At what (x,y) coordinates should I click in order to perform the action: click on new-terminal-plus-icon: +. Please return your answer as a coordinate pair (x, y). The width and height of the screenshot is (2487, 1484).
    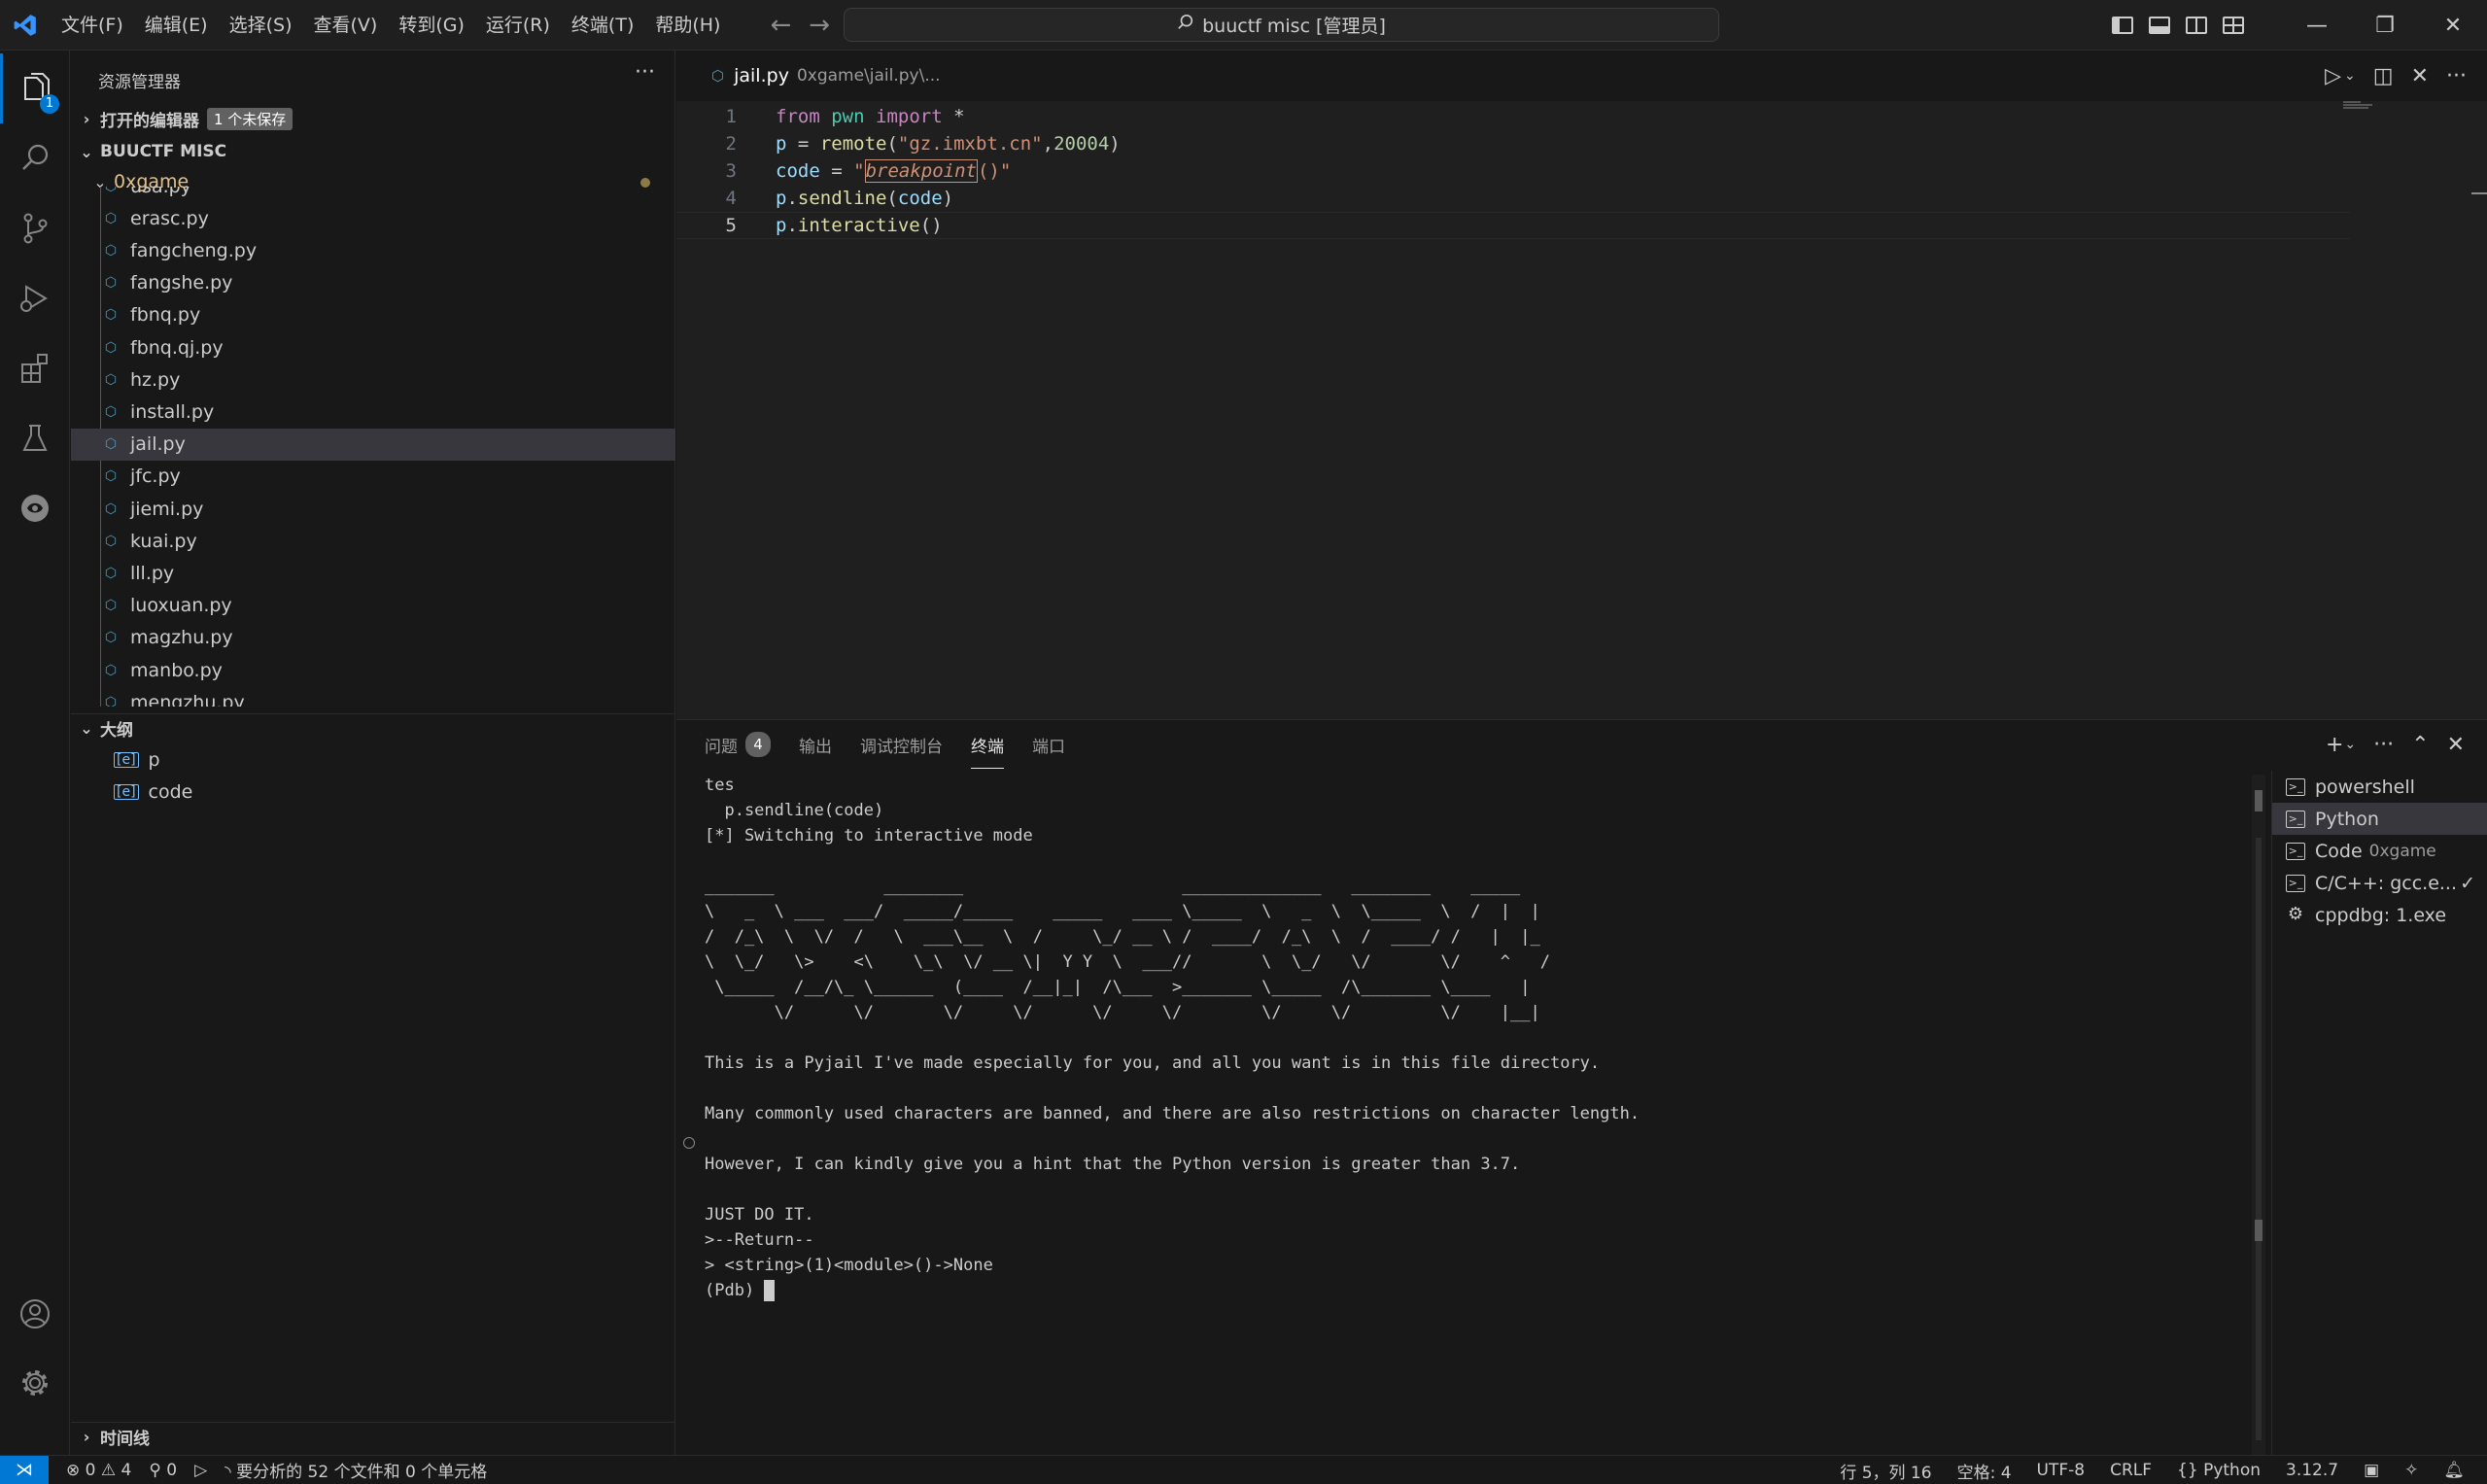
    Looking at the image, I should click on (2334, 745).